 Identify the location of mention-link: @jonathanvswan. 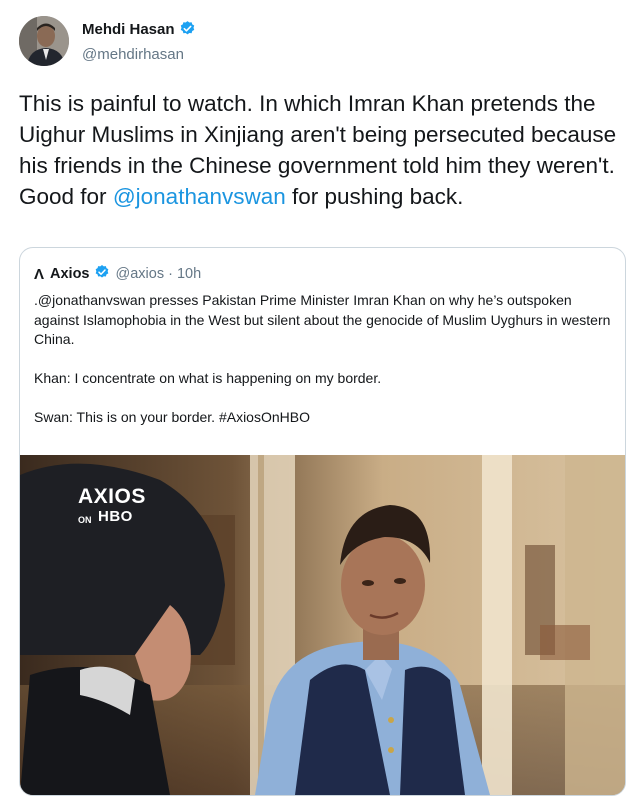
(199, 196).